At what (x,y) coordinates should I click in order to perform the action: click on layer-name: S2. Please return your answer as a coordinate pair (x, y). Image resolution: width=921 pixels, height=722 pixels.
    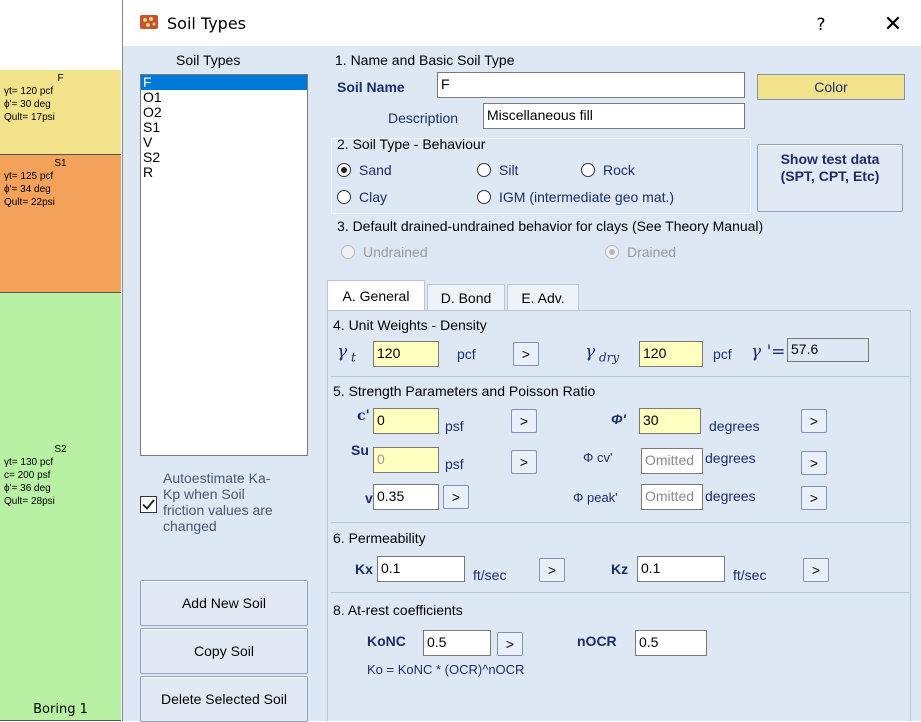
    Looking at the image, I should click on (60, 449).